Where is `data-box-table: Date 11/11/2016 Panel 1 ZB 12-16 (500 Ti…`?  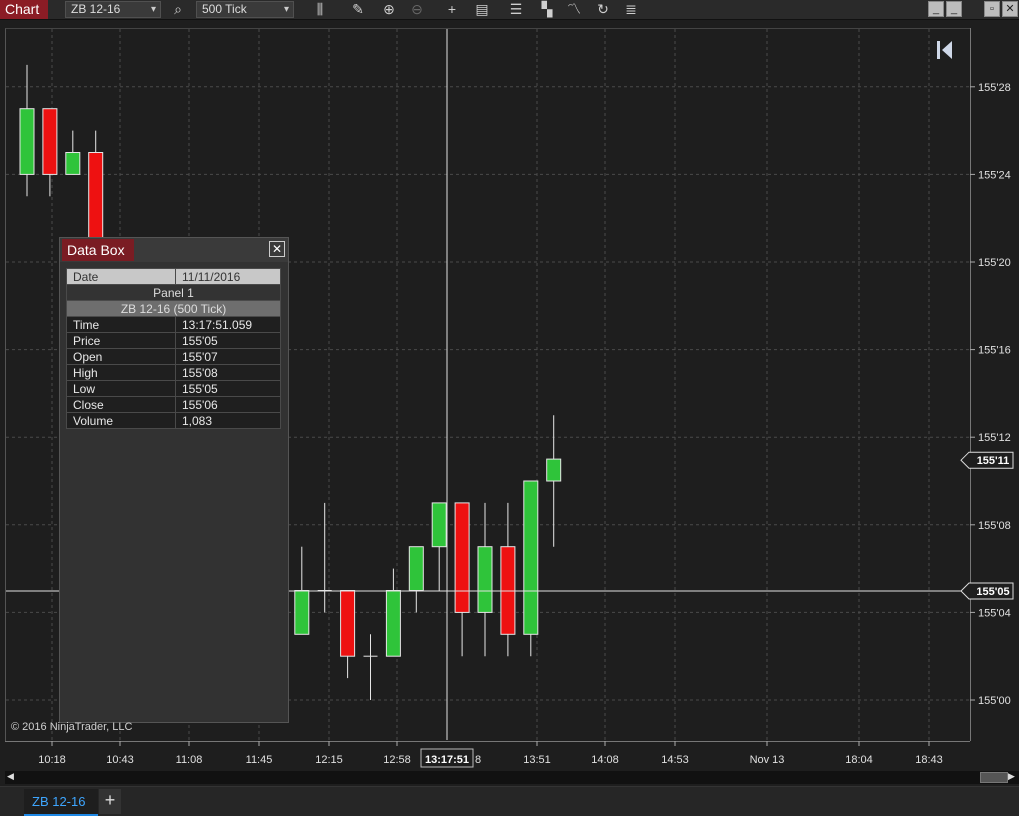
data-box-table: Date 11/11/2016 Panel 1 ZB 12-16 (500 Ti… is located at coordinates (173, 348).